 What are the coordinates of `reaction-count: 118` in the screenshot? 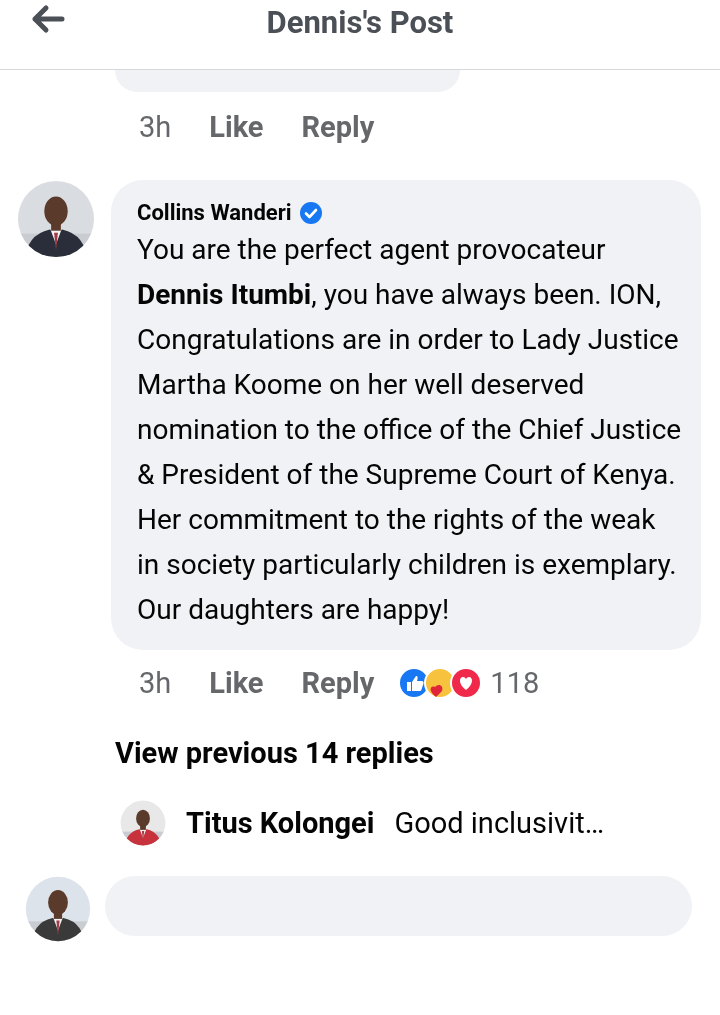 It's located at (515, 683).